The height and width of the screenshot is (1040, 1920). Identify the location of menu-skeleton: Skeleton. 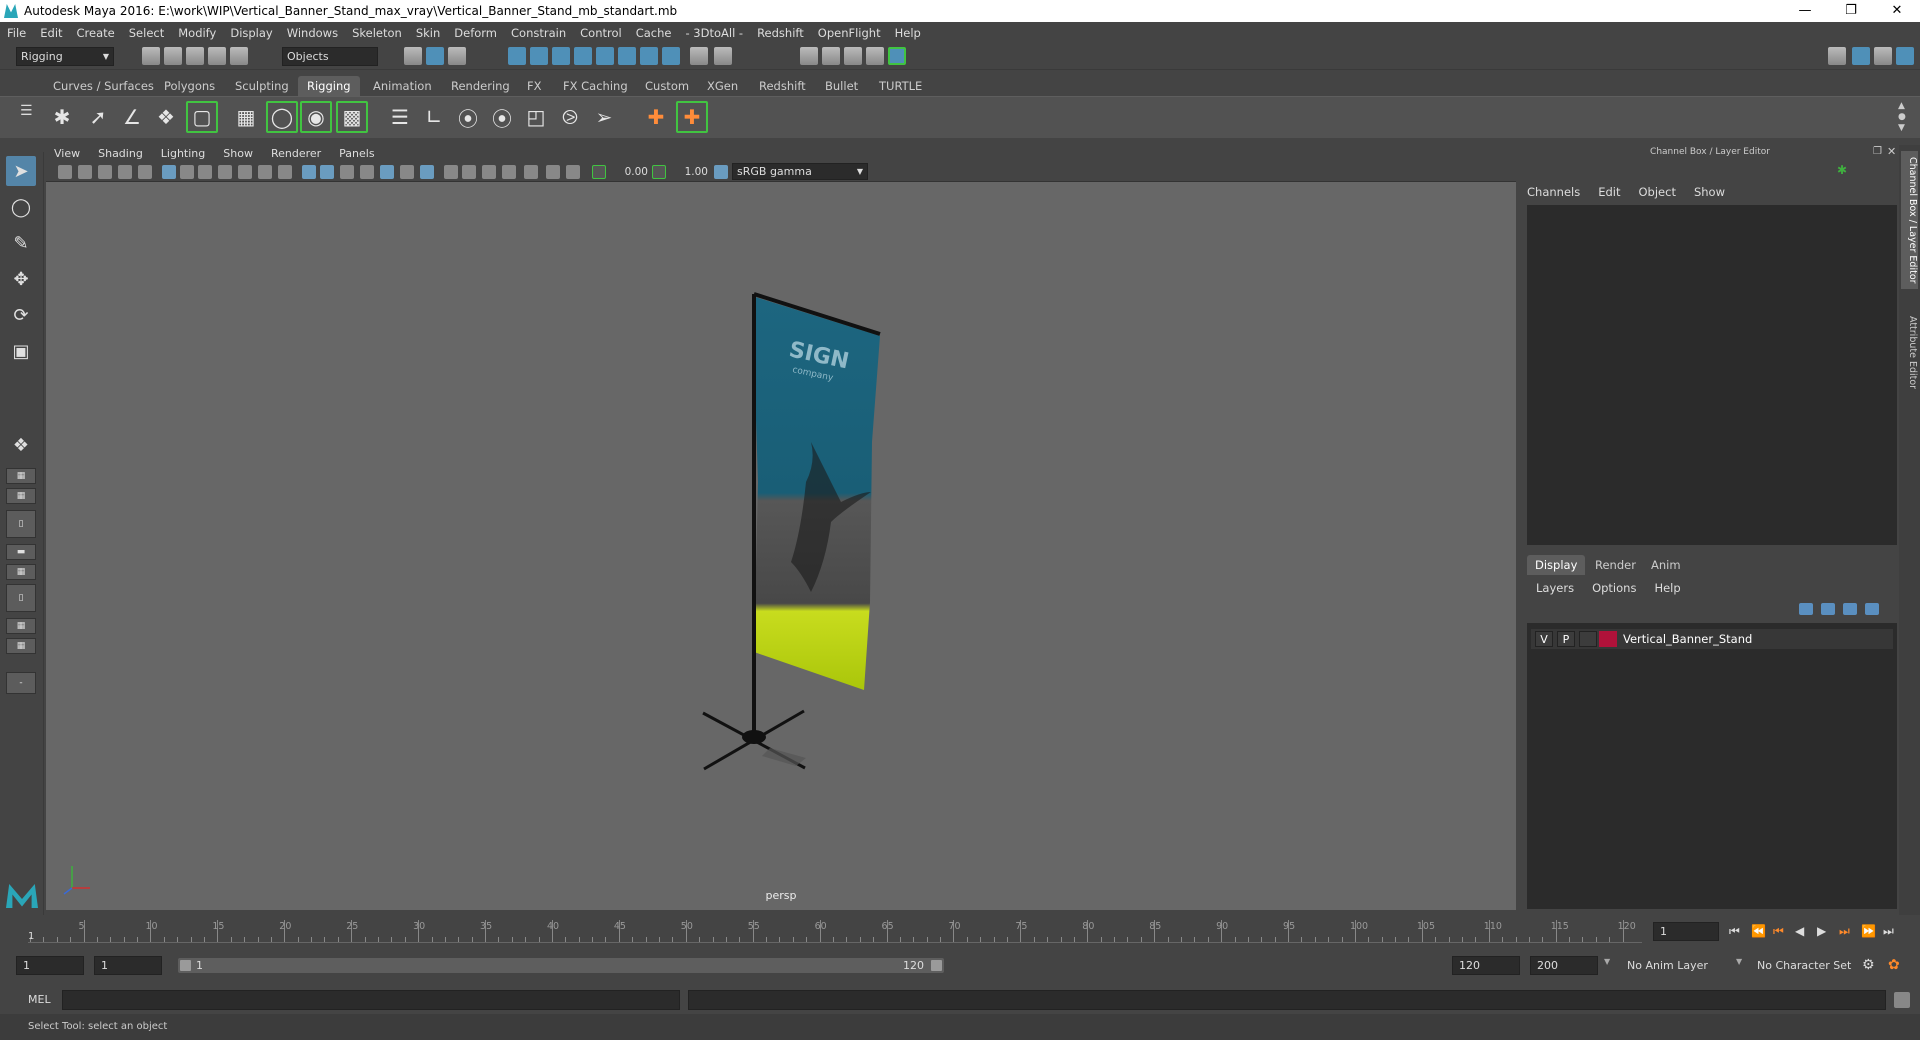
(377, 33).